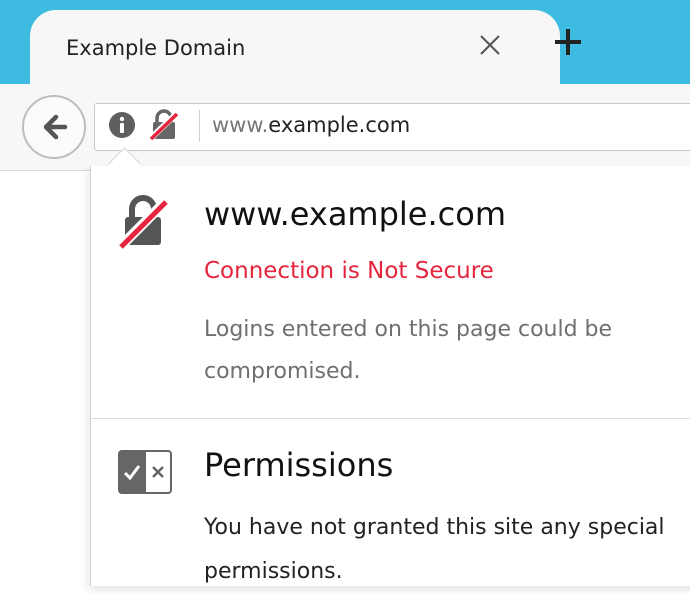 The height and width of the screenshot is (594, 690). Describe the element at coordinates (145, 472) in the screenshot. I see `permissions-icon` at that location.